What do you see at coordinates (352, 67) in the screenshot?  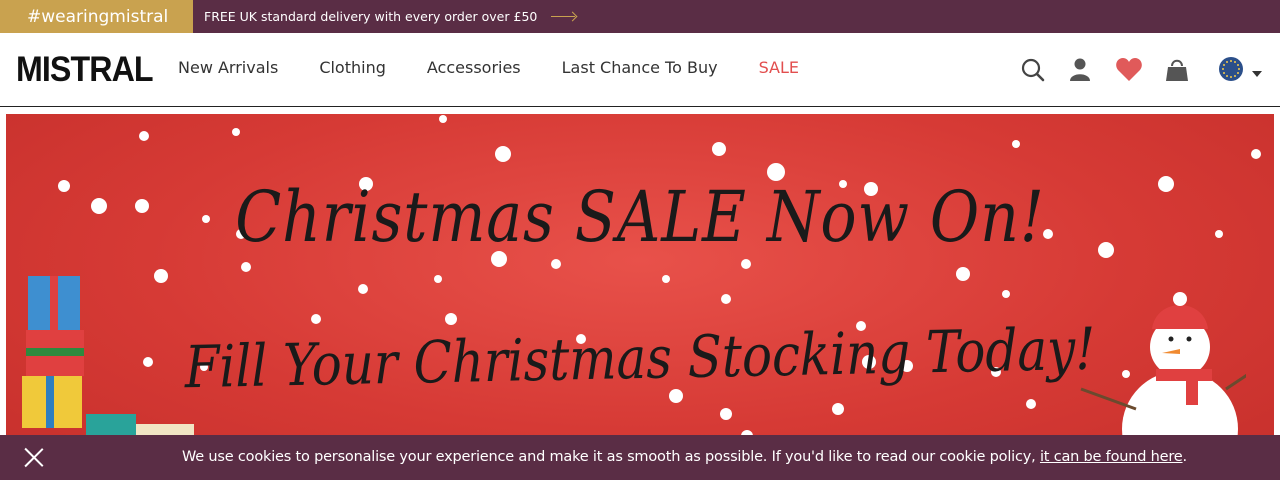 I see `nav-clothing: Clothing` at bounding box center [352, 67].